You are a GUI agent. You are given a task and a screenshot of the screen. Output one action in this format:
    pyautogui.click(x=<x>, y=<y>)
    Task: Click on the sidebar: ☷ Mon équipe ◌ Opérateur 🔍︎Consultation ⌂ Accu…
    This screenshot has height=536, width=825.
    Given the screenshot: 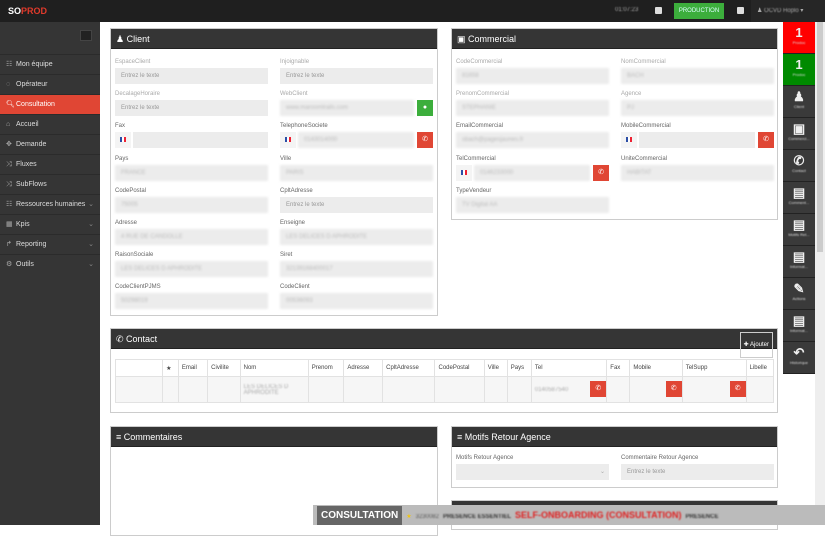 What is the action you would take?
    pyautogui.click(x=50, y=273)
    